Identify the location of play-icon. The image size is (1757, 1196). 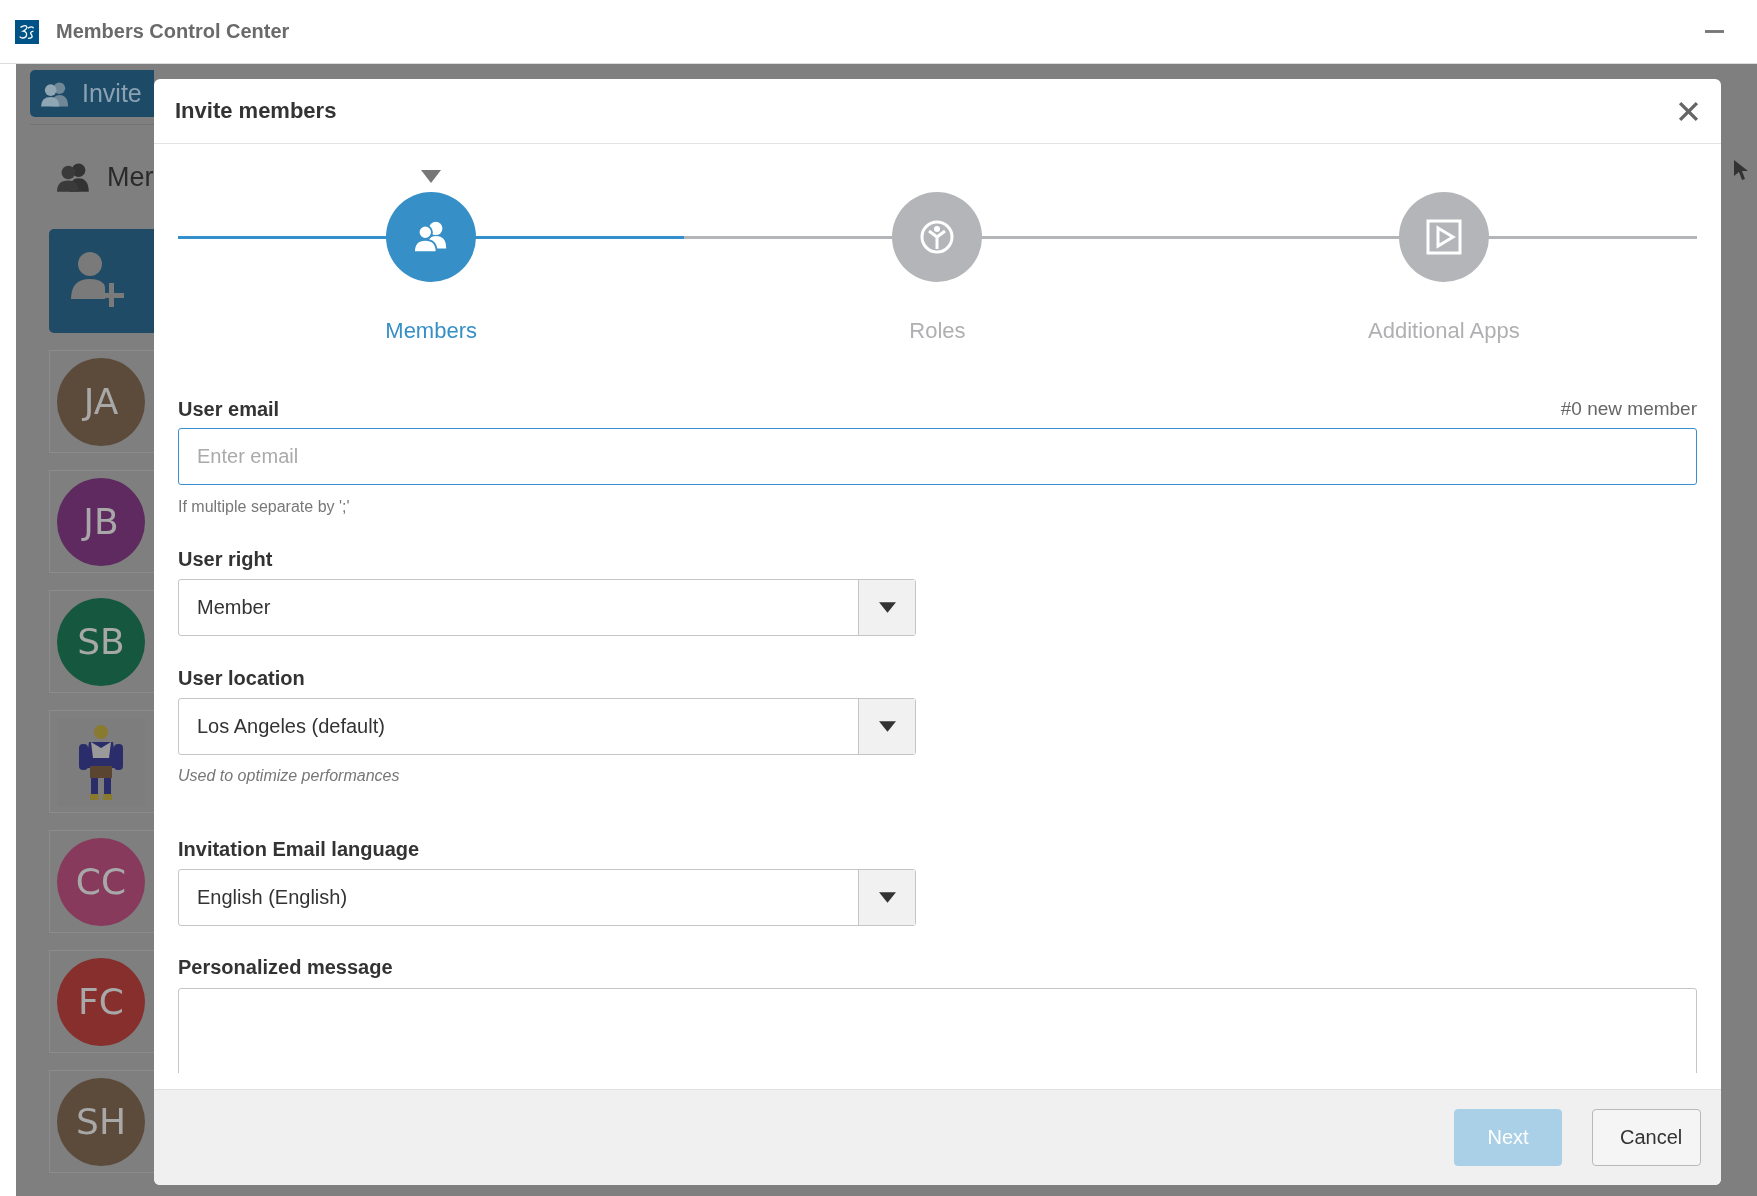
(1443, 237).